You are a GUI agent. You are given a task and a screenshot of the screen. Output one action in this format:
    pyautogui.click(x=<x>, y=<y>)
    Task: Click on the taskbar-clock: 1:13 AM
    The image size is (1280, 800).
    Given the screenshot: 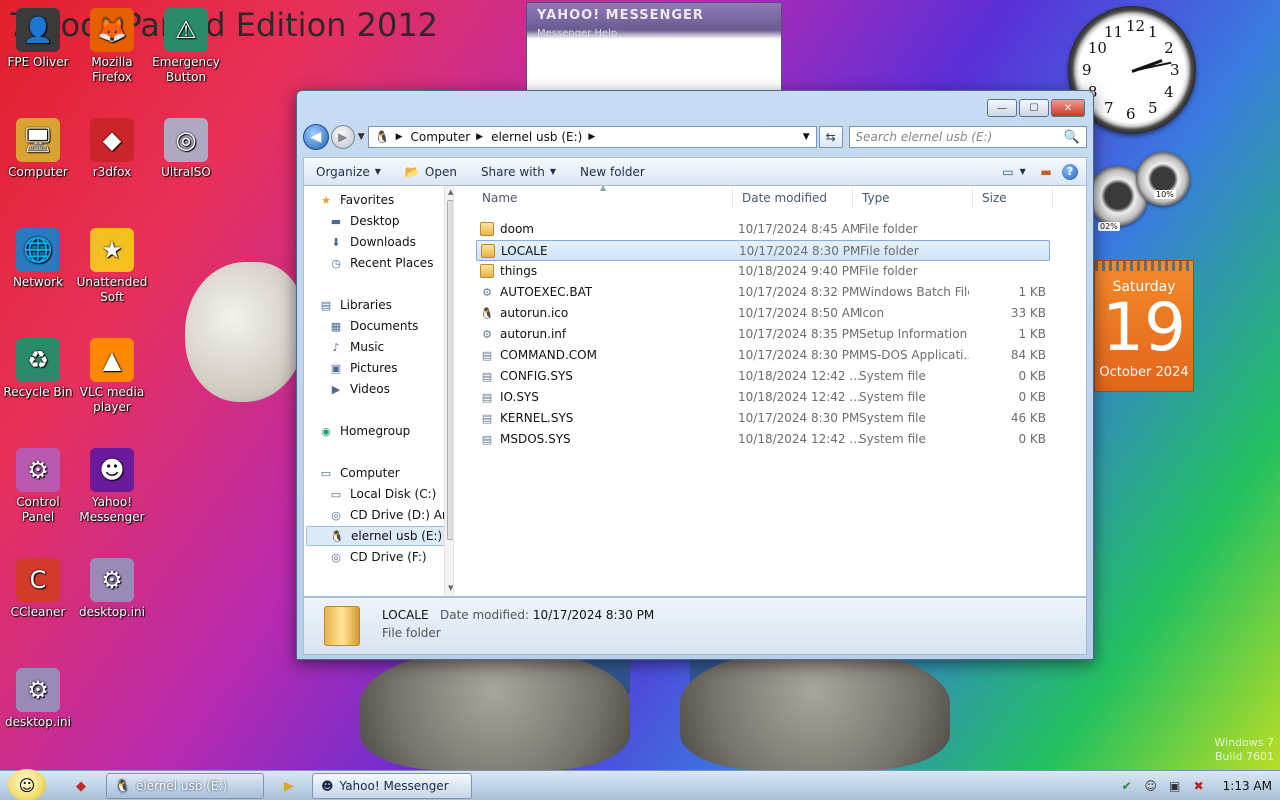 What is the action you would take?
    pyautogui.click(x=1247, y=786)
    